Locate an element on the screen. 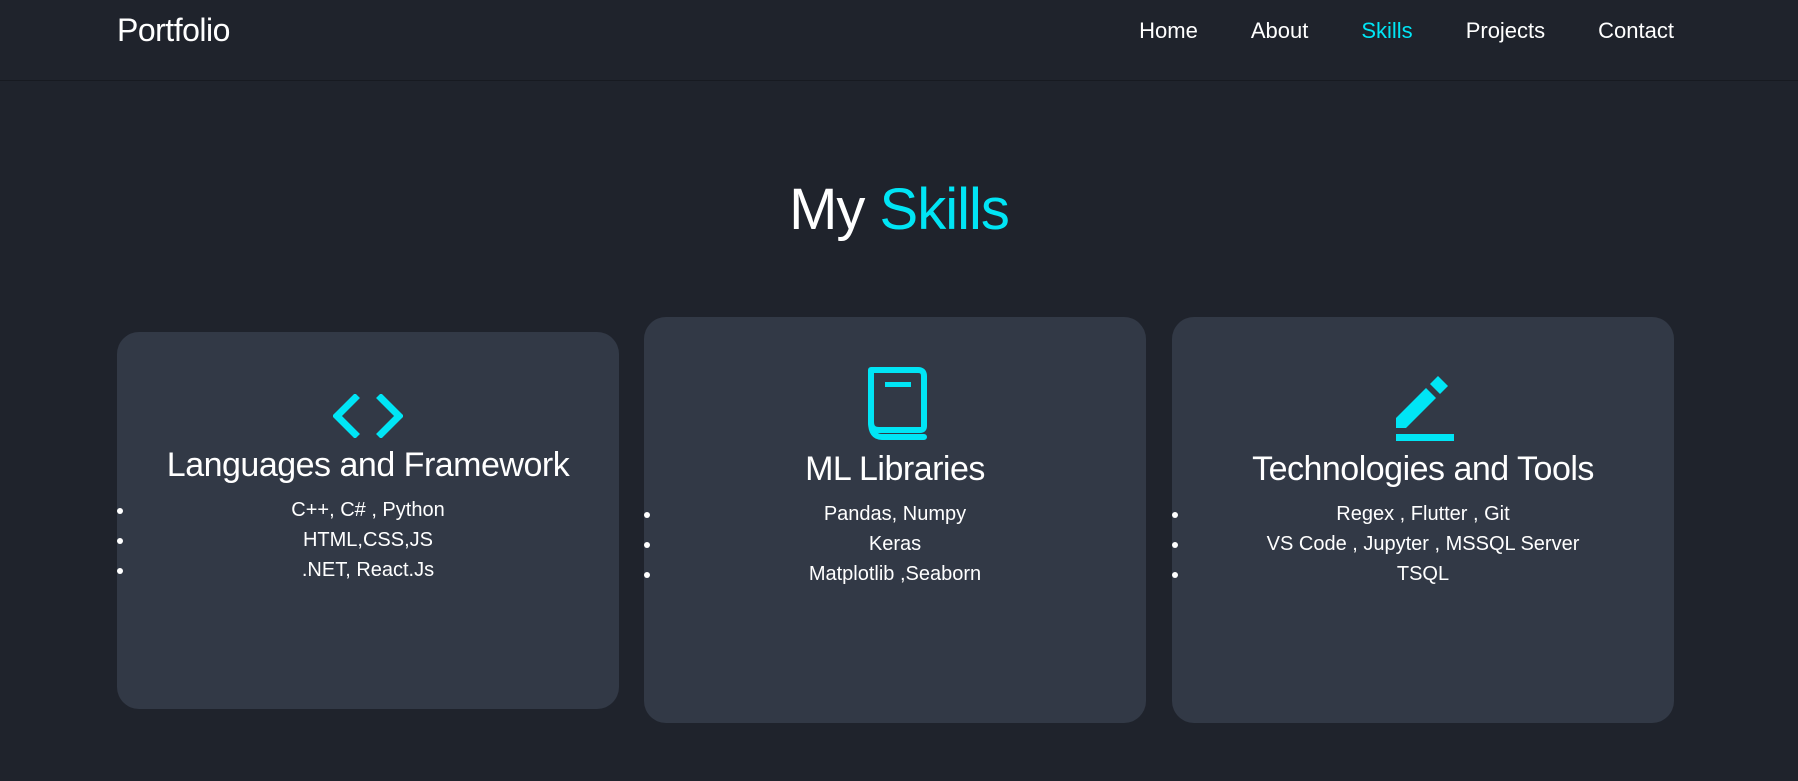 The image size is (1798, 781). book-icon is located at coordinates (897, 403).